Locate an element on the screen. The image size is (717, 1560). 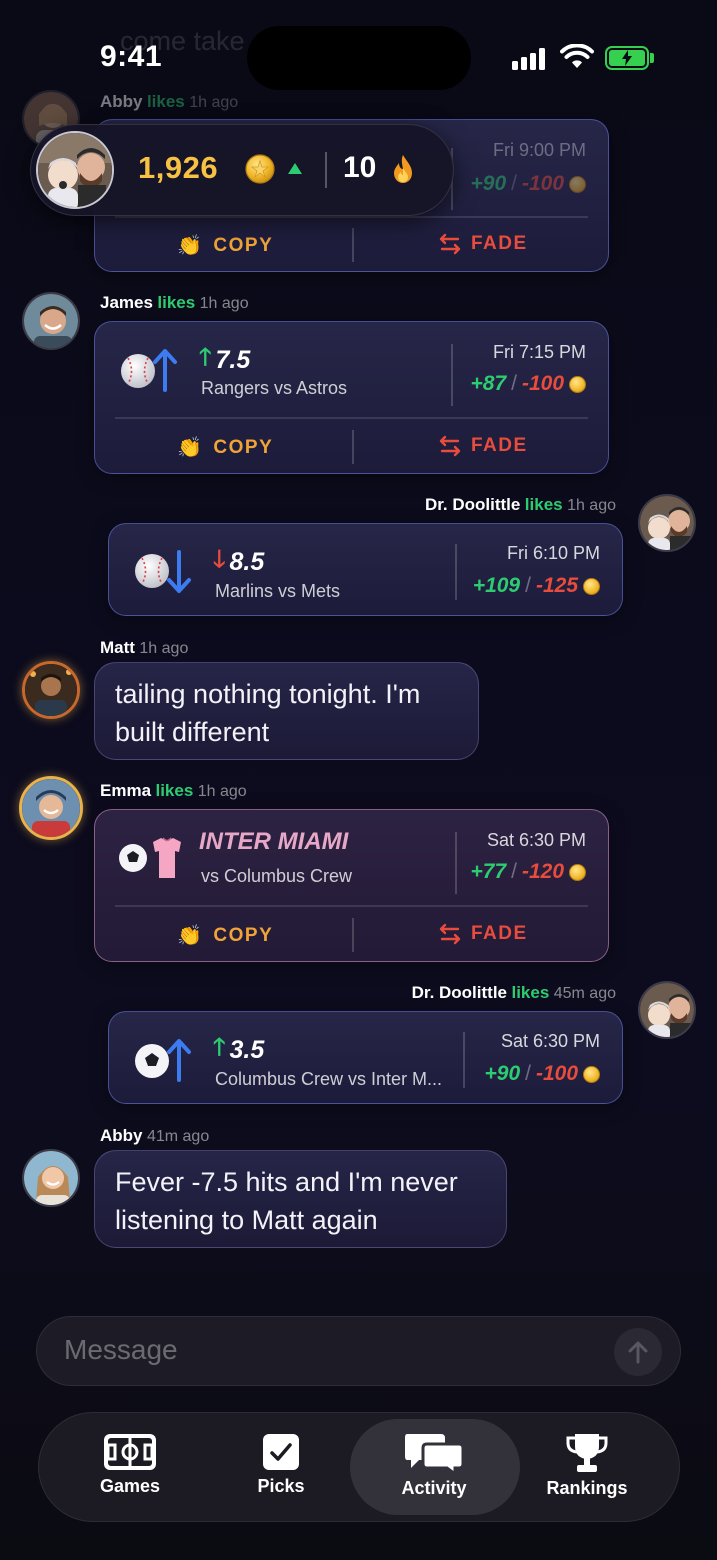
feed-item-meta: Dr. Doolittle likes 1h ago is located at coordinates (520, 505).